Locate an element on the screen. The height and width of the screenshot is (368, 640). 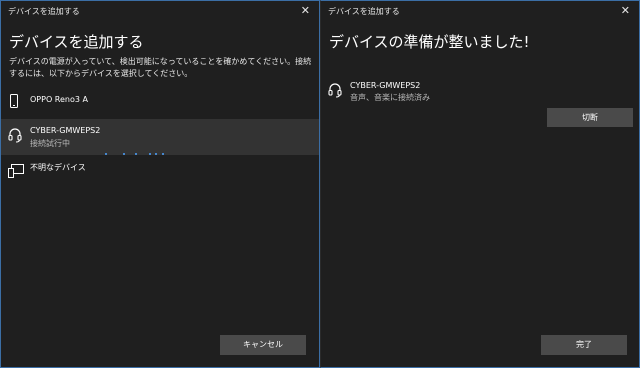
device-status: 接続試行中 is located at coordinates (50, 143).